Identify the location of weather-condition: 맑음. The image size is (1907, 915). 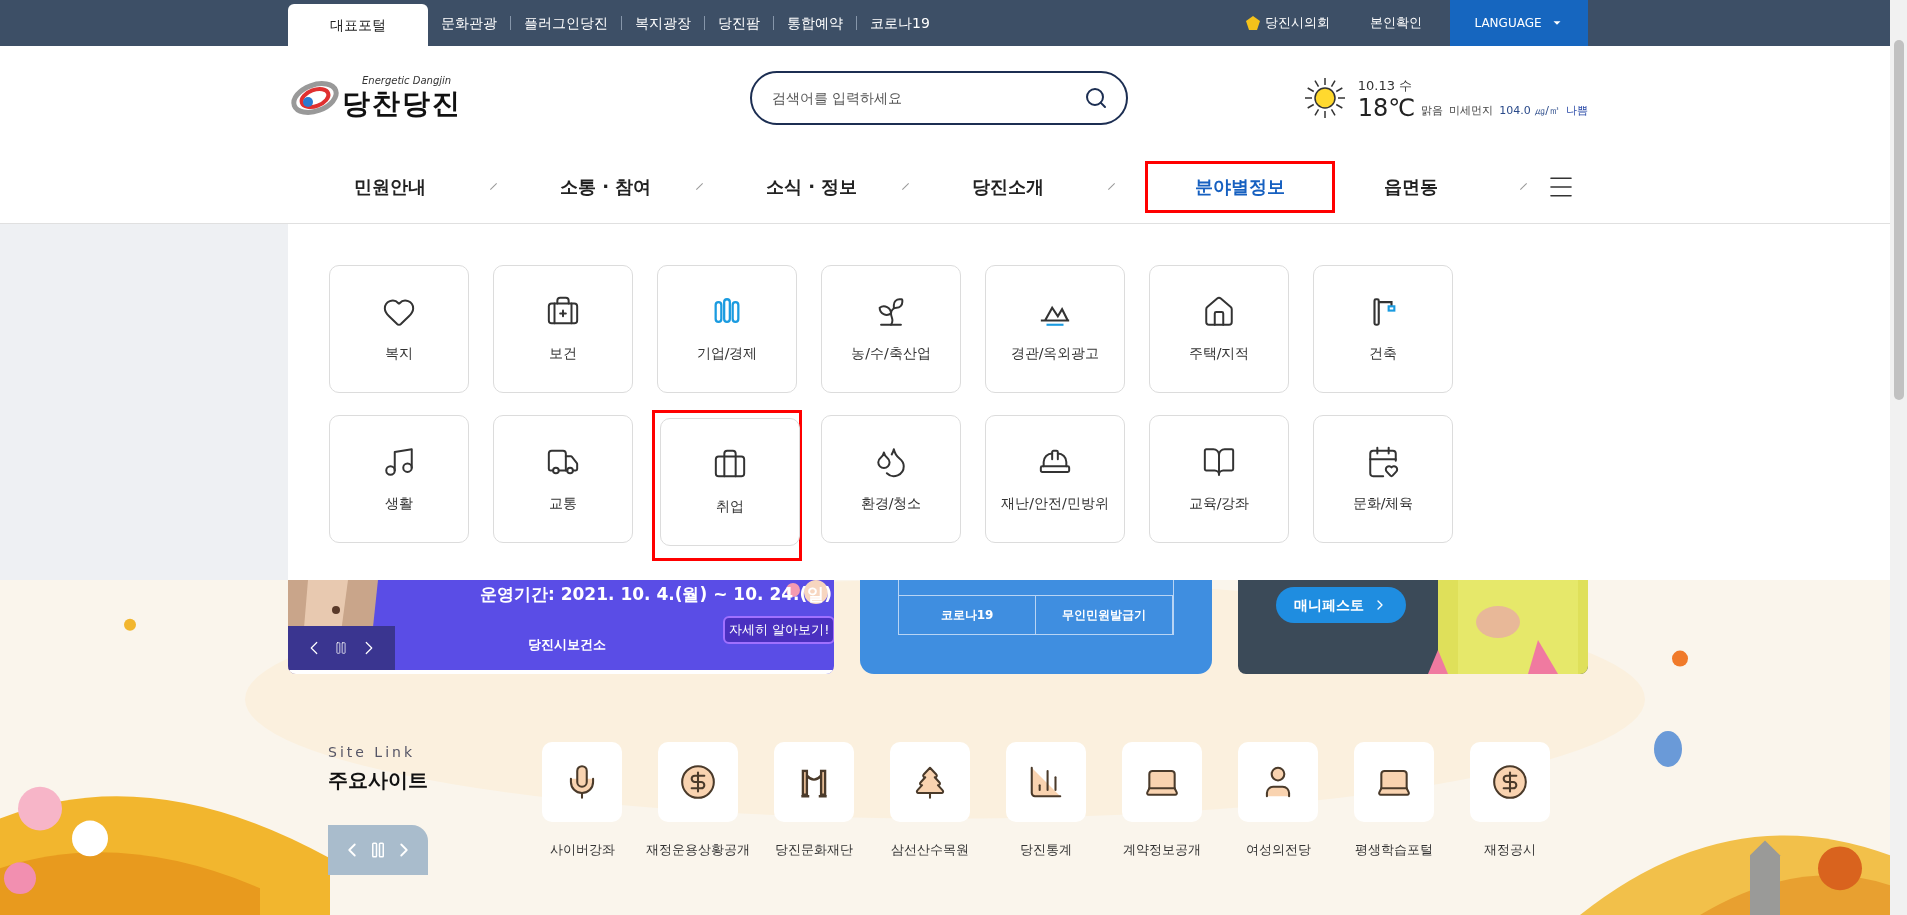
(1432, 111).